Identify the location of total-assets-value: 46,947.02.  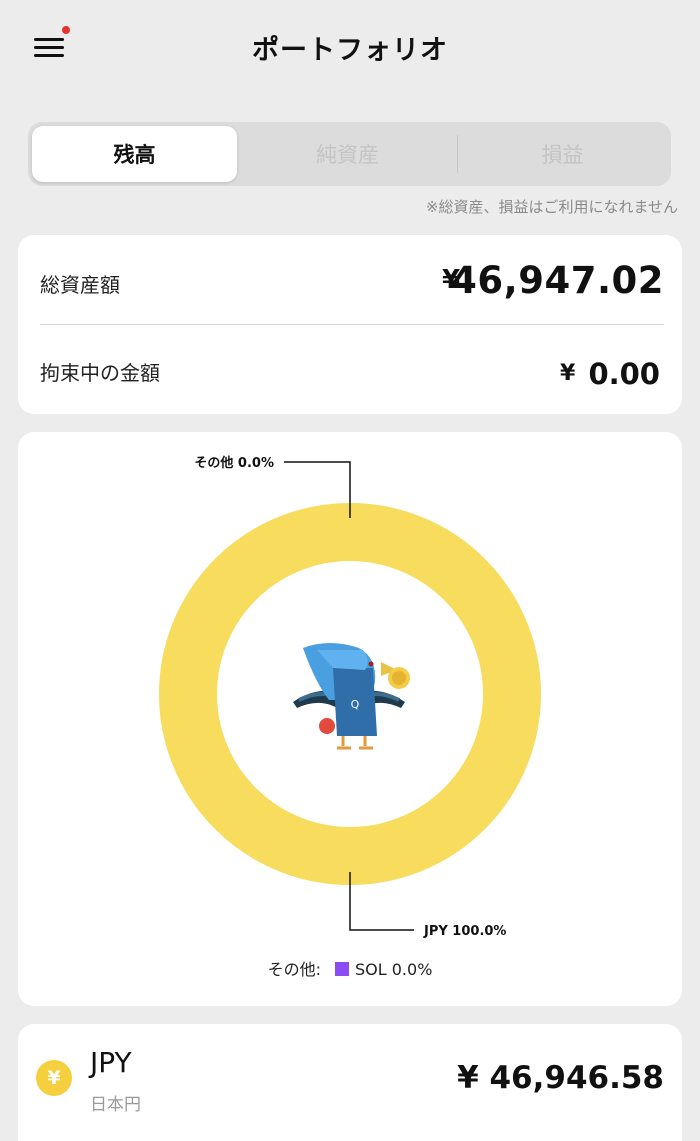
(557, 280).